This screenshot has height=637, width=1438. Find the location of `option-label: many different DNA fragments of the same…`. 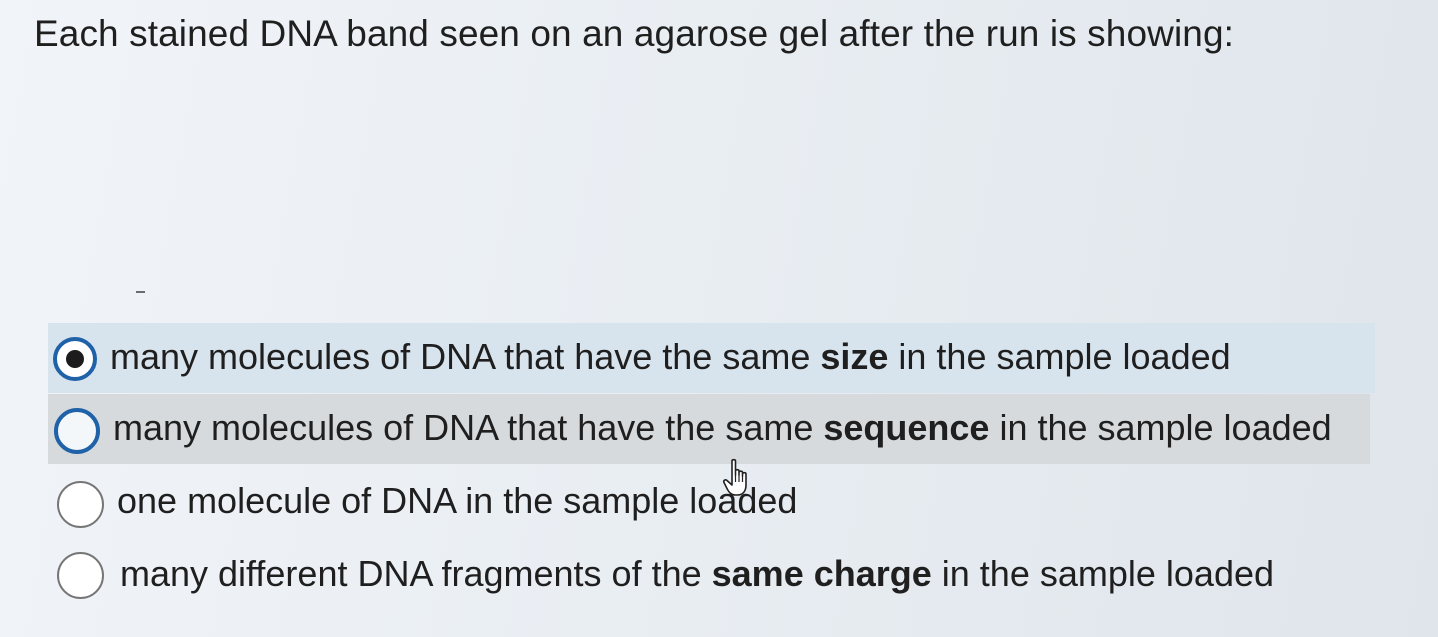

option-label: many different DNA fragments of the same… is located at coordinates (697, 574).